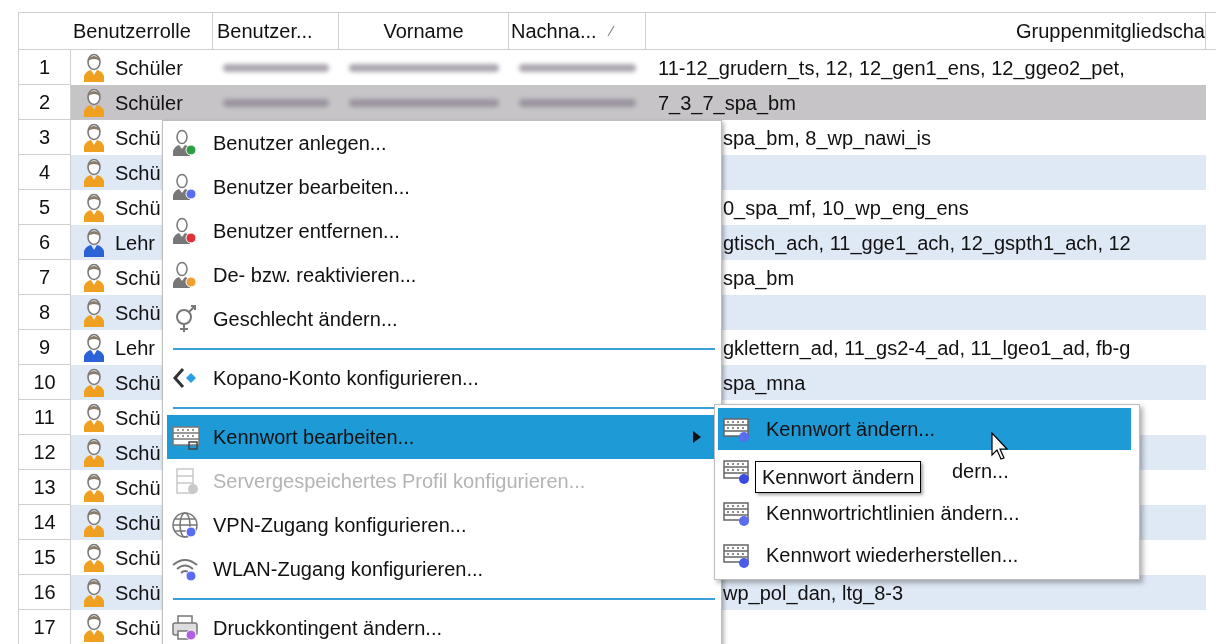 This screenshot has height=644, width=1216. I want to click on group-list: spa_bm, 8_wp_nawi_is, so click(827, 137).